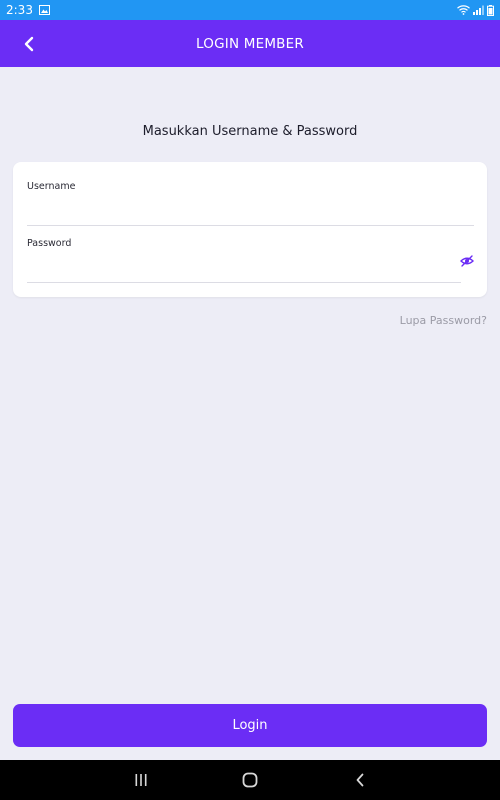 This screenshot has height=800, width=500. I want to click on login-button: Login, so click(250, 725).